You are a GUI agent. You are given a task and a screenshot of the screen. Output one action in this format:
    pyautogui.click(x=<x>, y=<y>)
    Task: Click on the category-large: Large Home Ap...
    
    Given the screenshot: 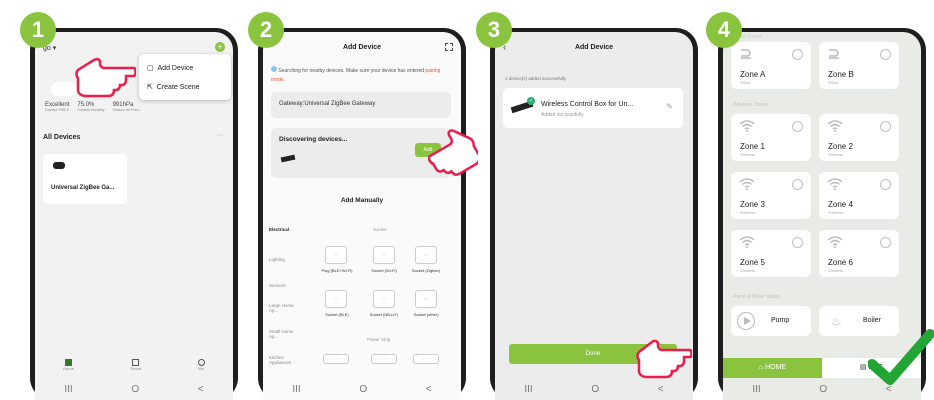 What is the action you would take?
    pyautogui.click(x=284, y=308)
    